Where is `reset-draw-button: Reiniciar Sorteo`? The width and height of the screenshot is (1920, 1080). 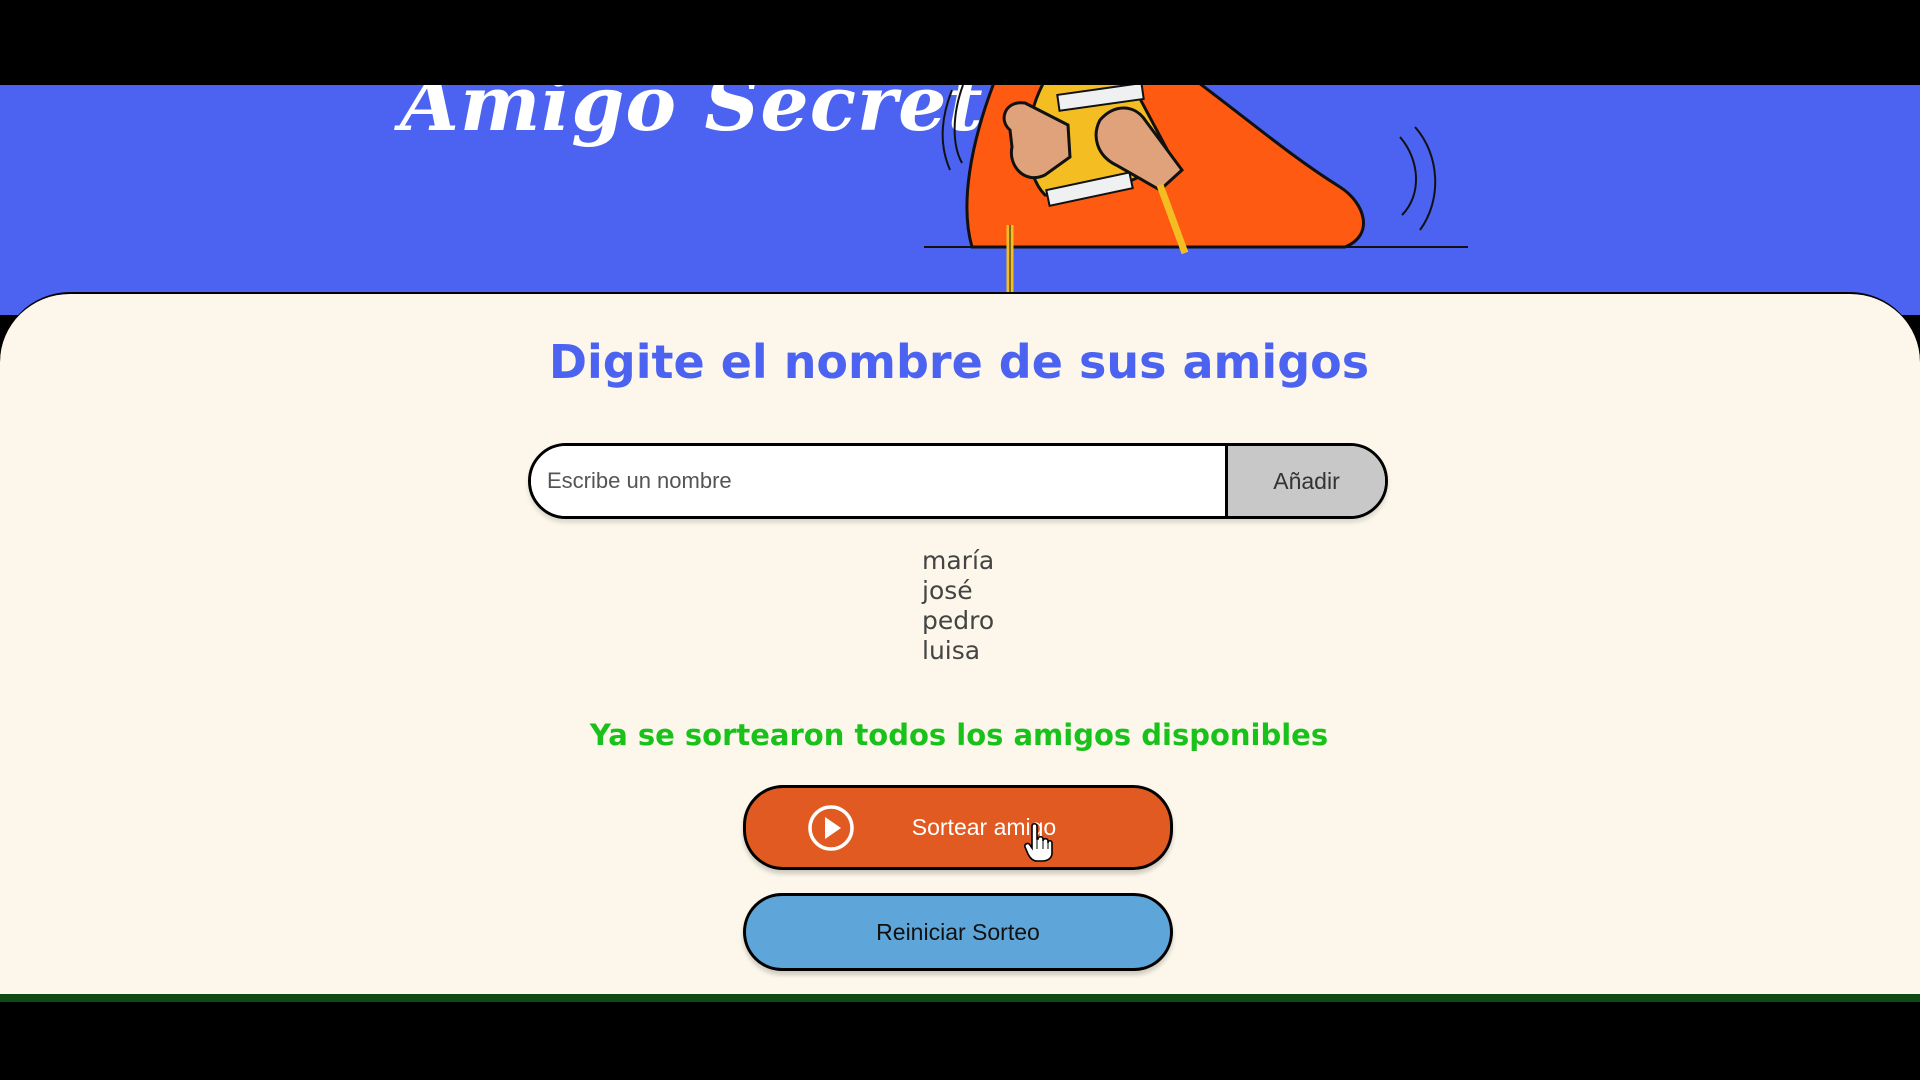
reset-draw-button: Reiniciar Sorteo is located at coordinates (958, 932).